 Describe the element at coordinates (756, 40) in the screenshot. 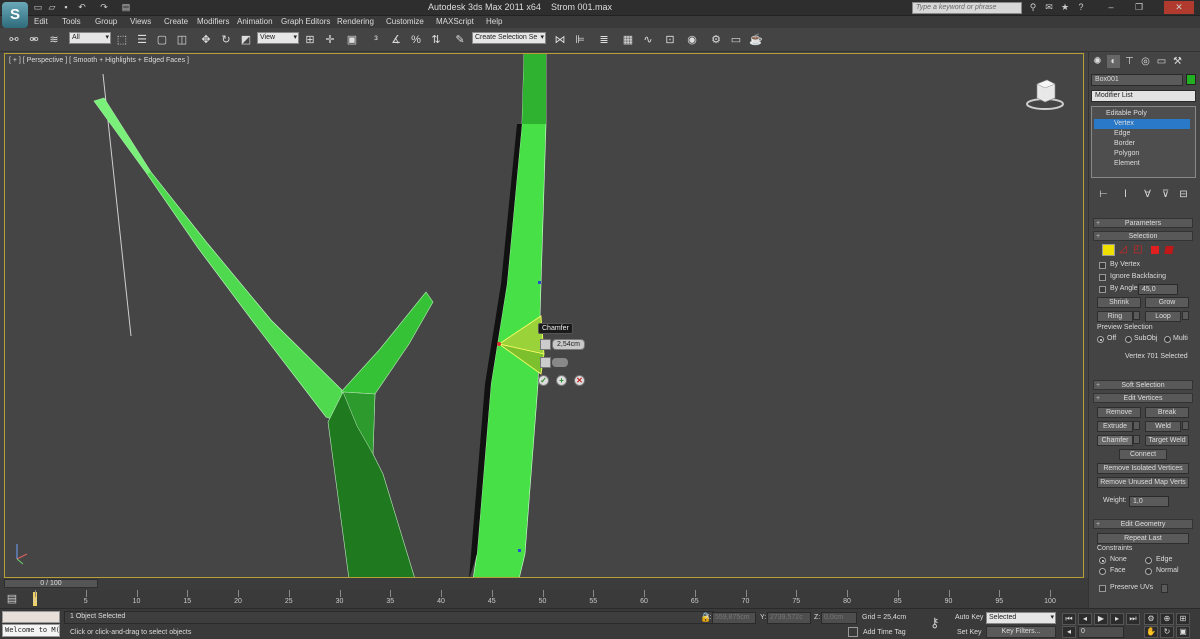

I see `render-production-icon: ☕` at that location.